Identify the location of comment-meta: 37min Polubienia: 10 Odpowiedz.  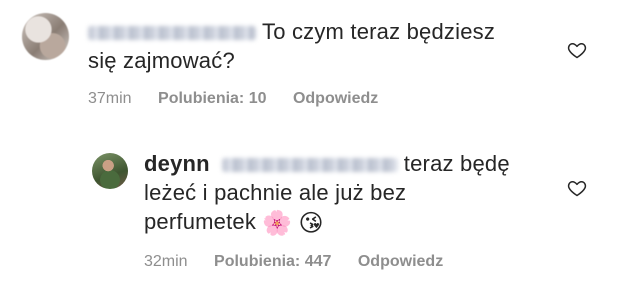
(244, 99).